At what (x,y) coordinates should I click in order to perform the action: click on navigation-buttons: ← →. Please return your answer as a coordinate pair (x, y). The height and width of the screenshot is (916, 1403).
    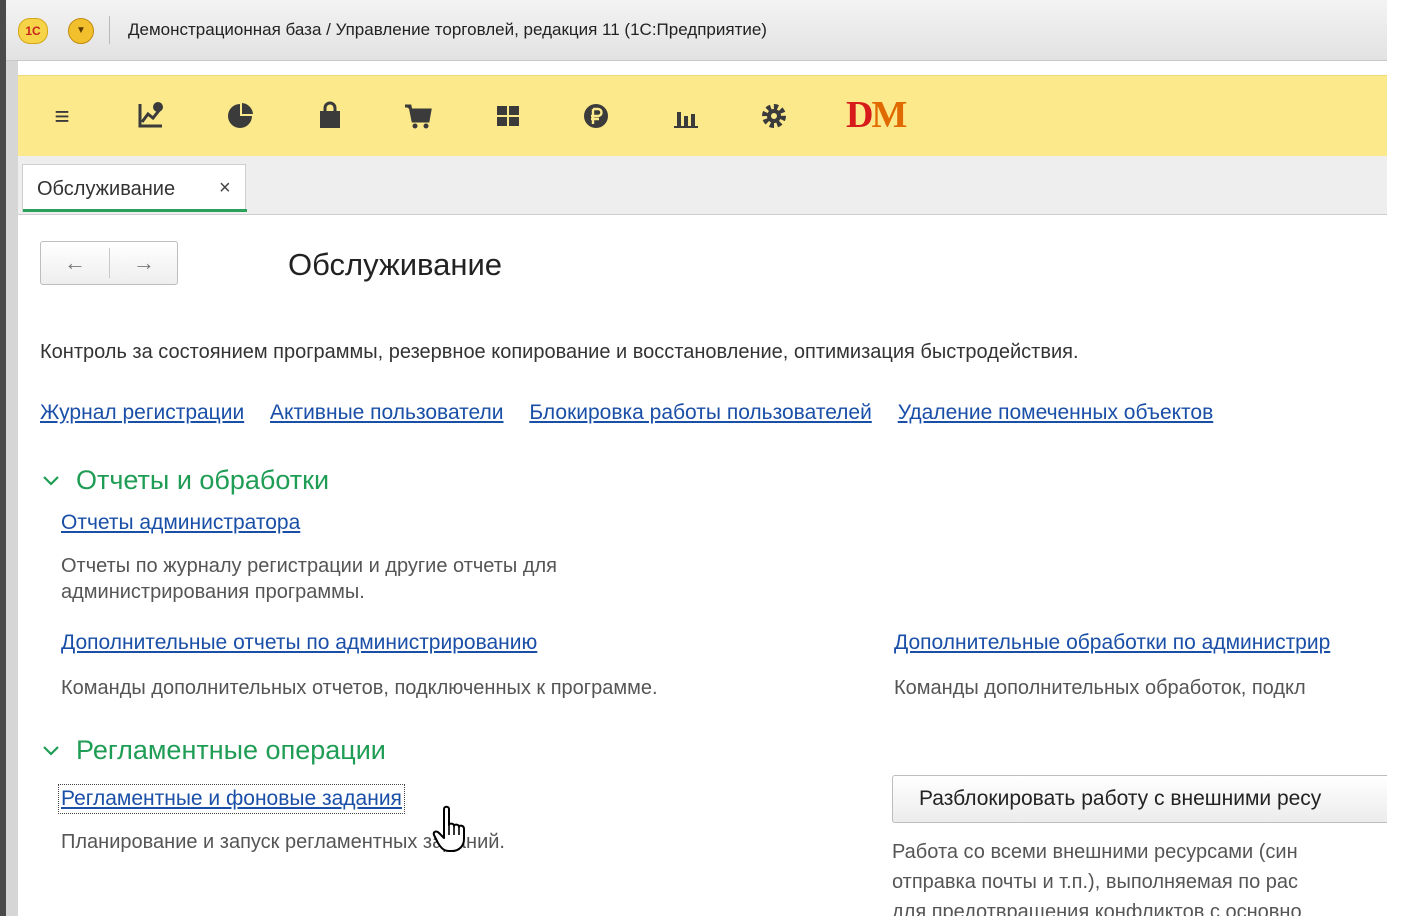
    Looking at the image, I should click on (109, 263).